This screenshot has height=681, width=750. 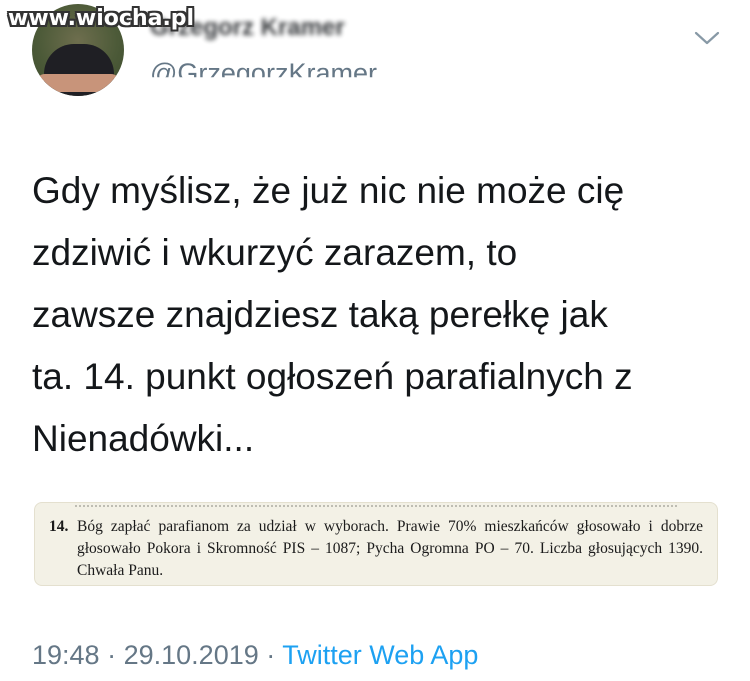 I want to click on tweet-date: 29.10.2019, so click(x=191, y=655).